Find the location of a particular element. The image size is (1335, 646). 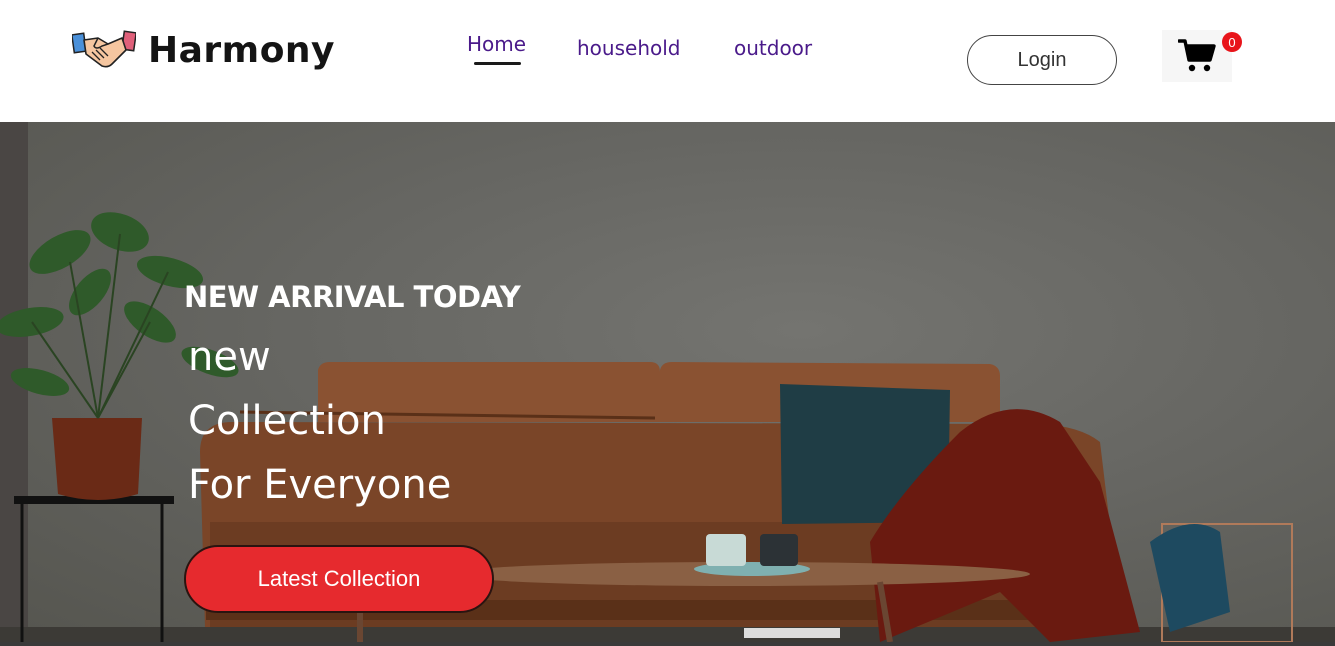

handshake-icon is located at coordinates (104, 49).